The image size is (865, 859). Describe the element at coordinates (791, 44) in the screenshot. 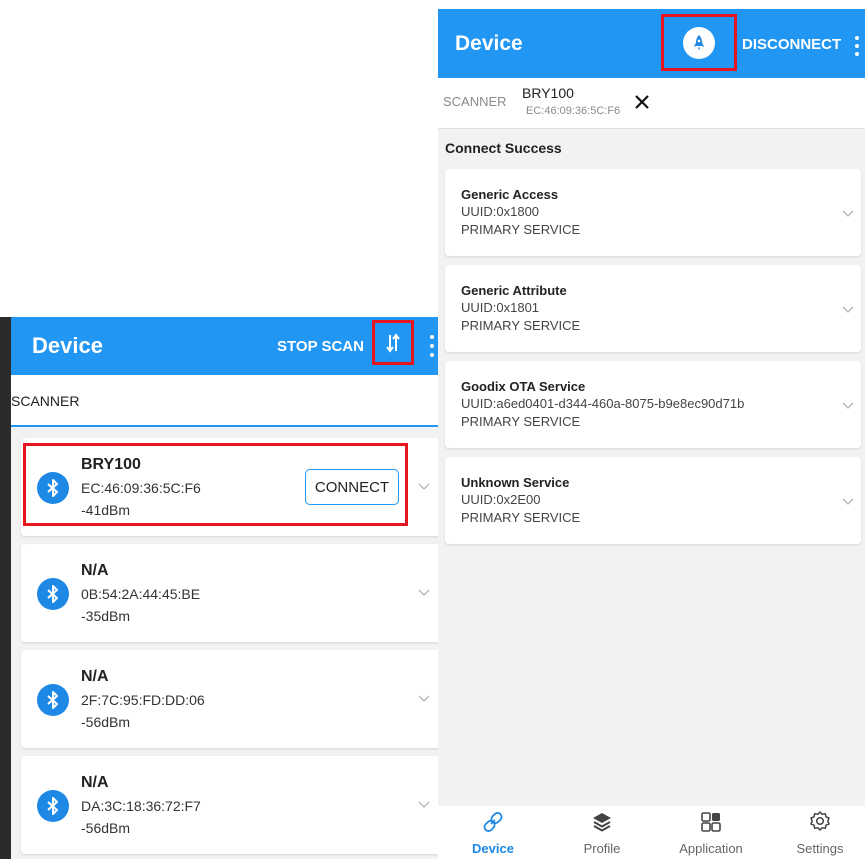

I see `disconnect-button: DISCONNECT` at that location.